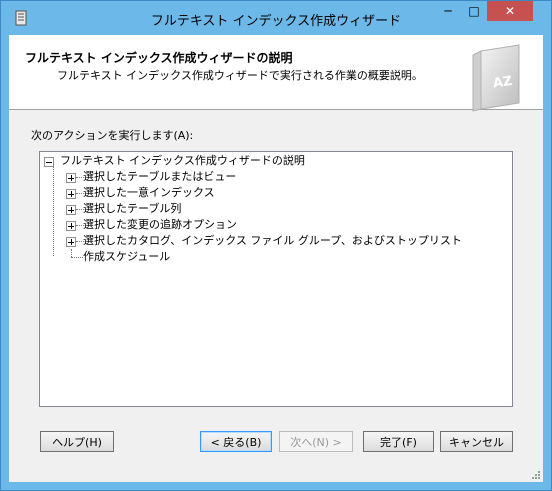 The height and width of the screenshot is (491, 552). What do you see at coordinates (476, 441) in the screenshot?
I see `cancel-button: キャンセル` at bounding box center [476, 441].